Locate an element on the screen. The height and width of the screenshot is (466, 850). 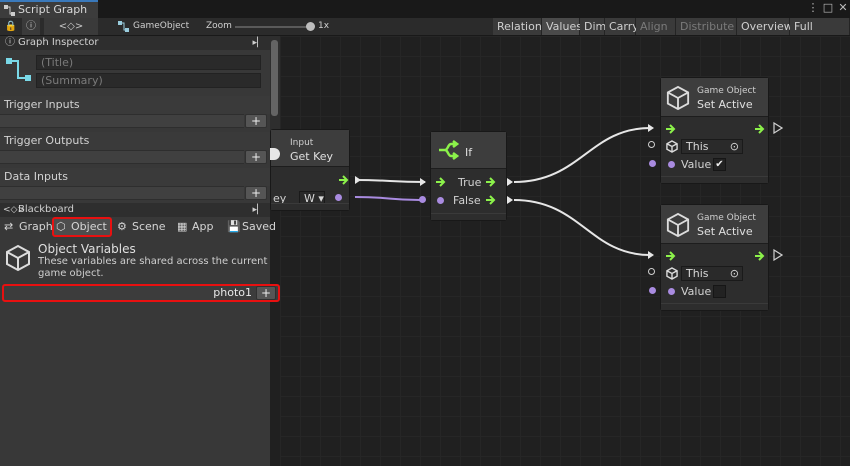
flow-out-port-top is located at coordinates (778, 128).